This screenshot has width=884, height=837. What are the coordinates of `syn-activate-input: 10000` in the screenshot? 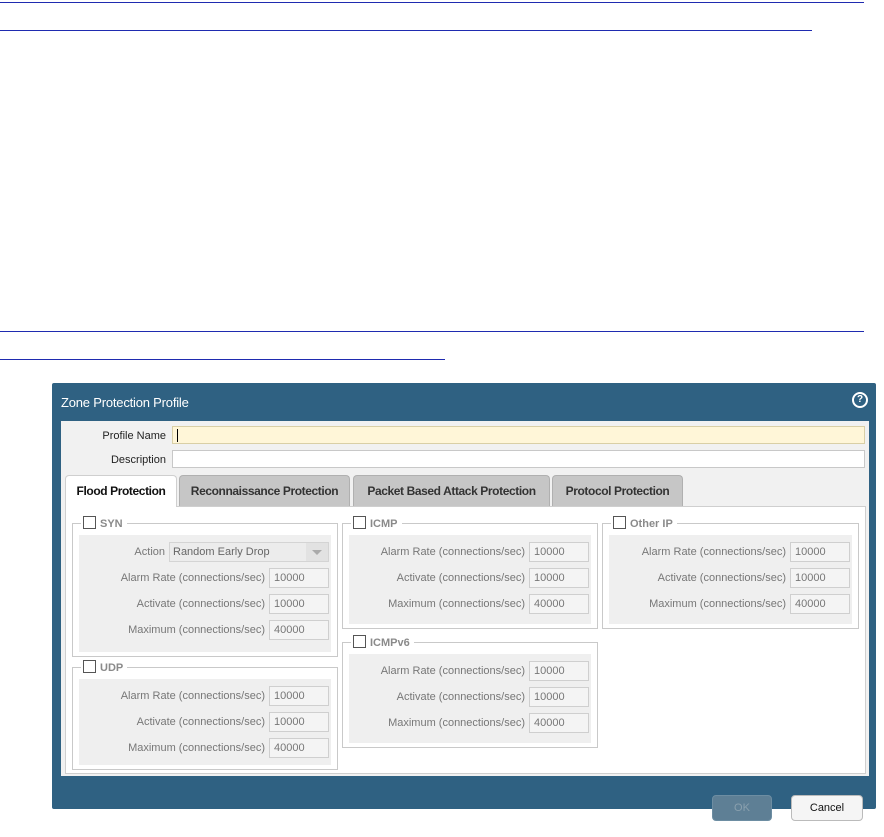 It's located at (299, 604).